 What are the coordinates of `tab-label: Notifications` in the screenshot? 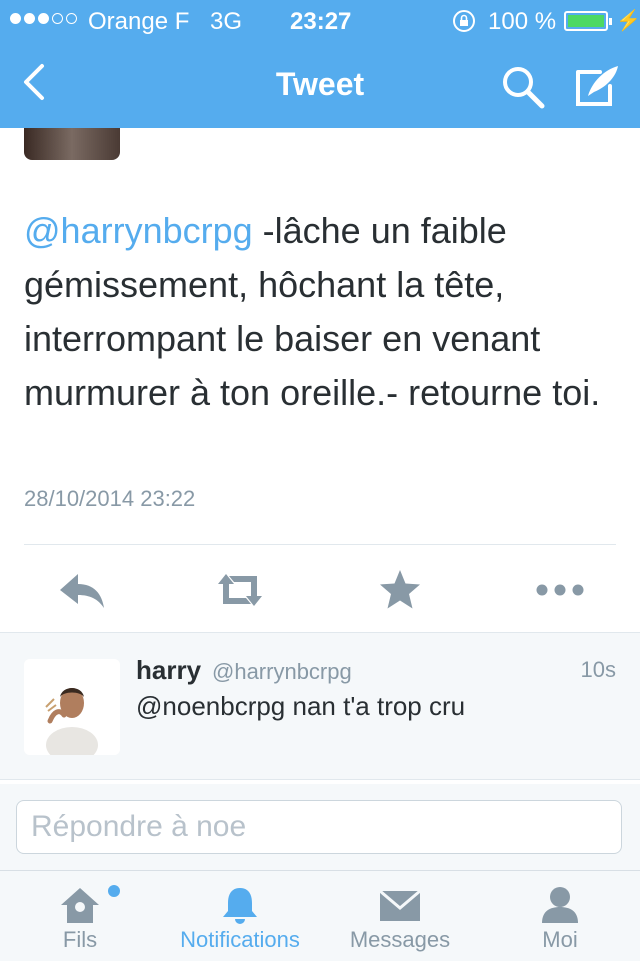 It's located at (240, 939).